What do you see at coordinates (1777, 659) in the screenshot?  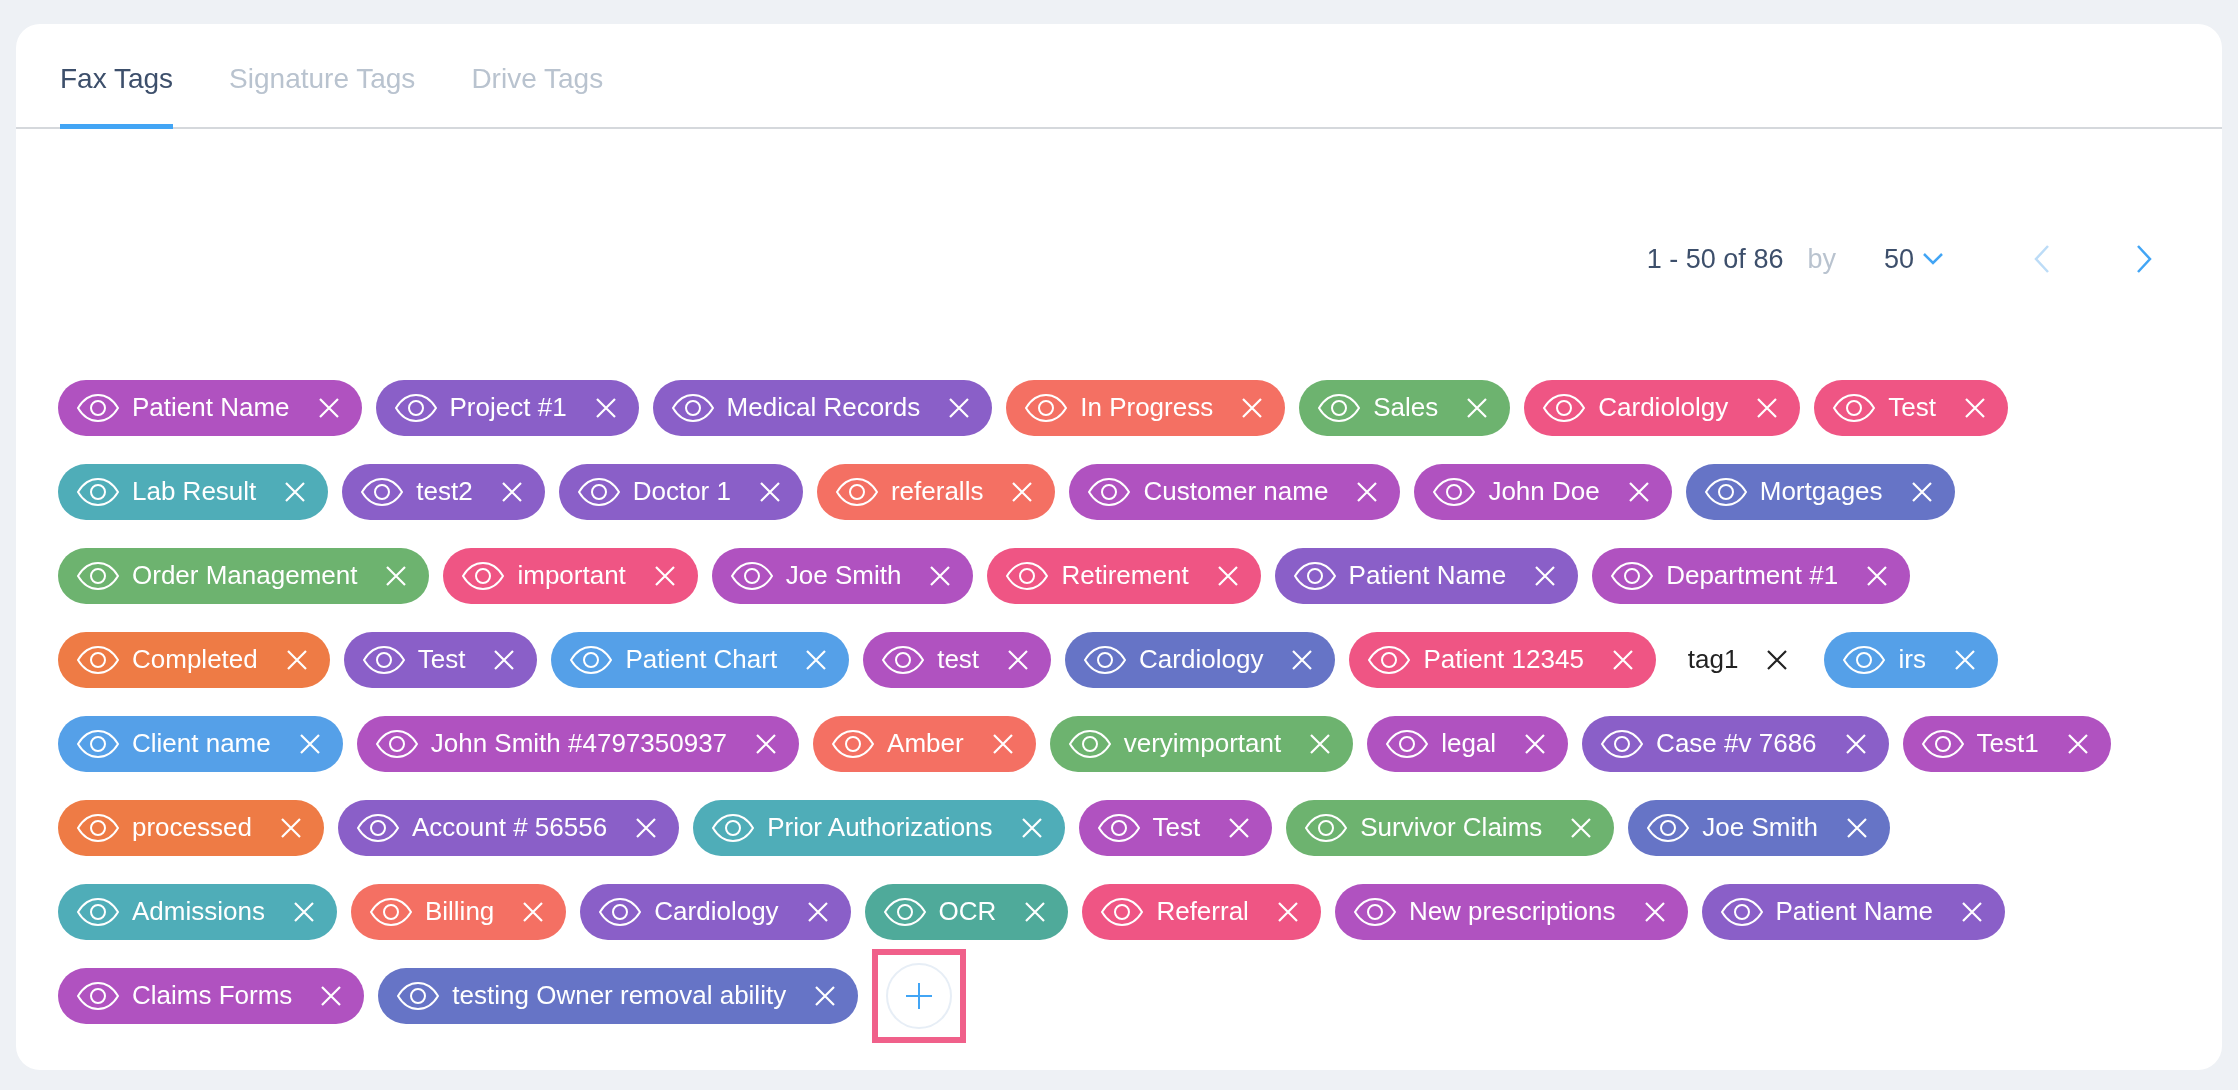 I see `close-icon` at bounding box center [1777, 659].